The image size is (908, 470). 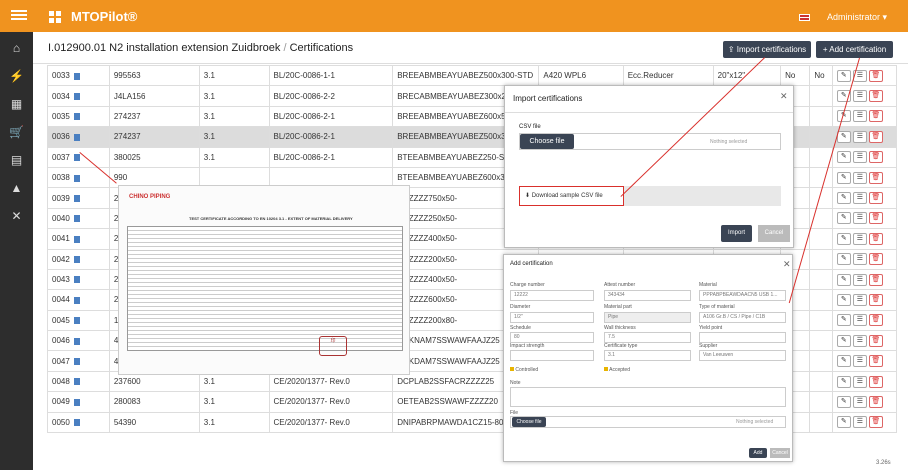 I want to click on import-certifications-button: ⇪ Import certifications, so click(x=767, y=49).